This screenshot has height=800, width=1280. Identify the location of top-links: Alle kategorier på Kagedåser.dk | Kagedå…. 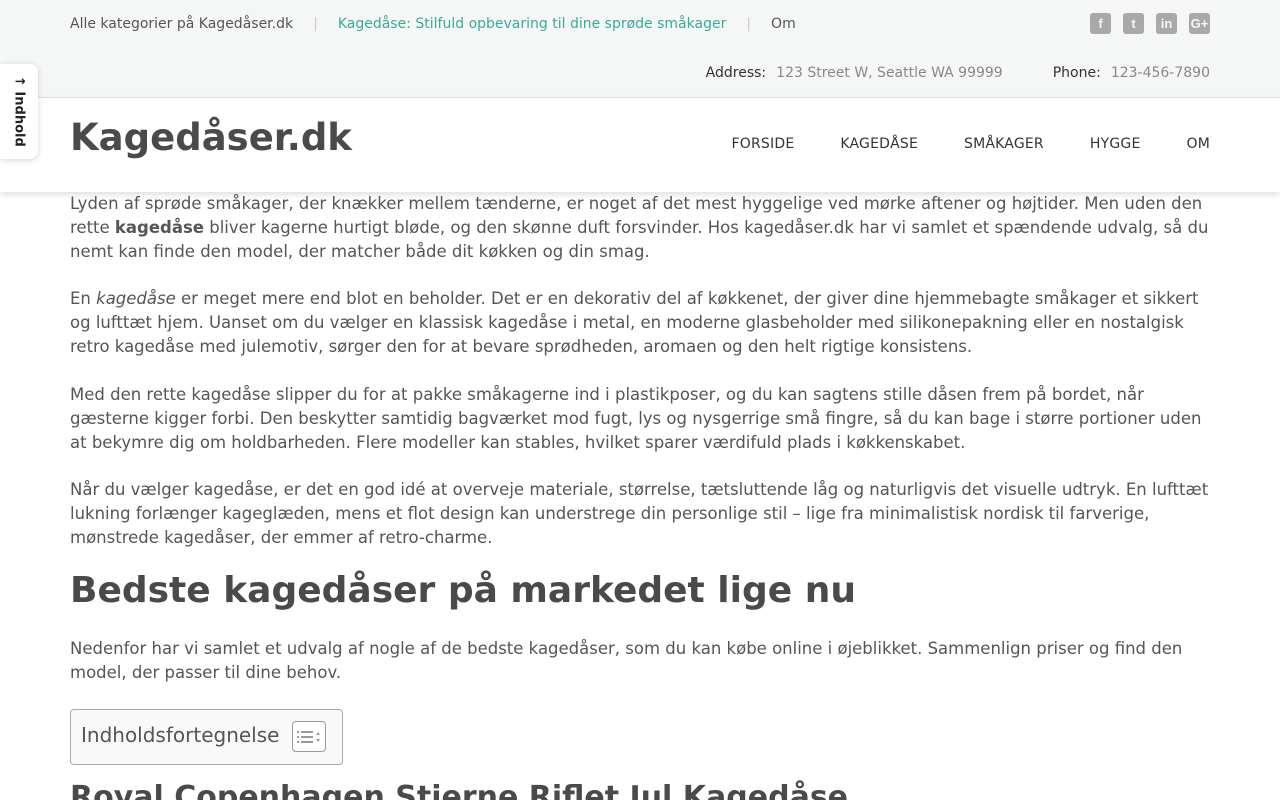
(433, 24).